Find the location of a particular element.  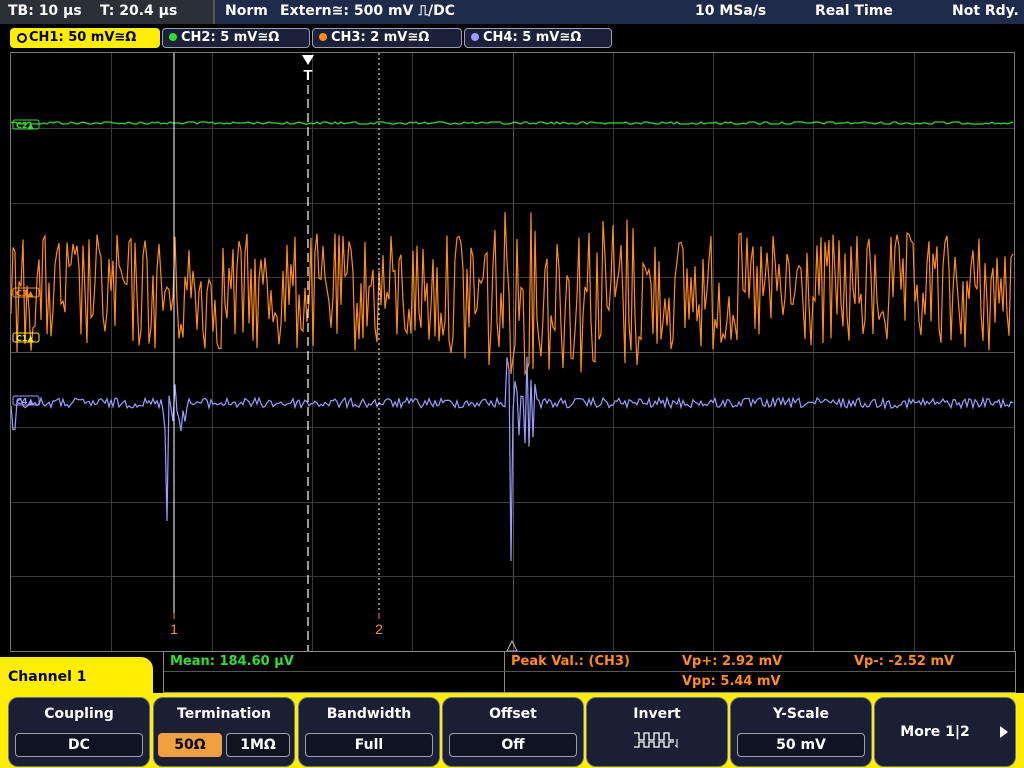

tab-ch2-label: CH2: 5 mV≅Ω is located at coordinates (230, 37).